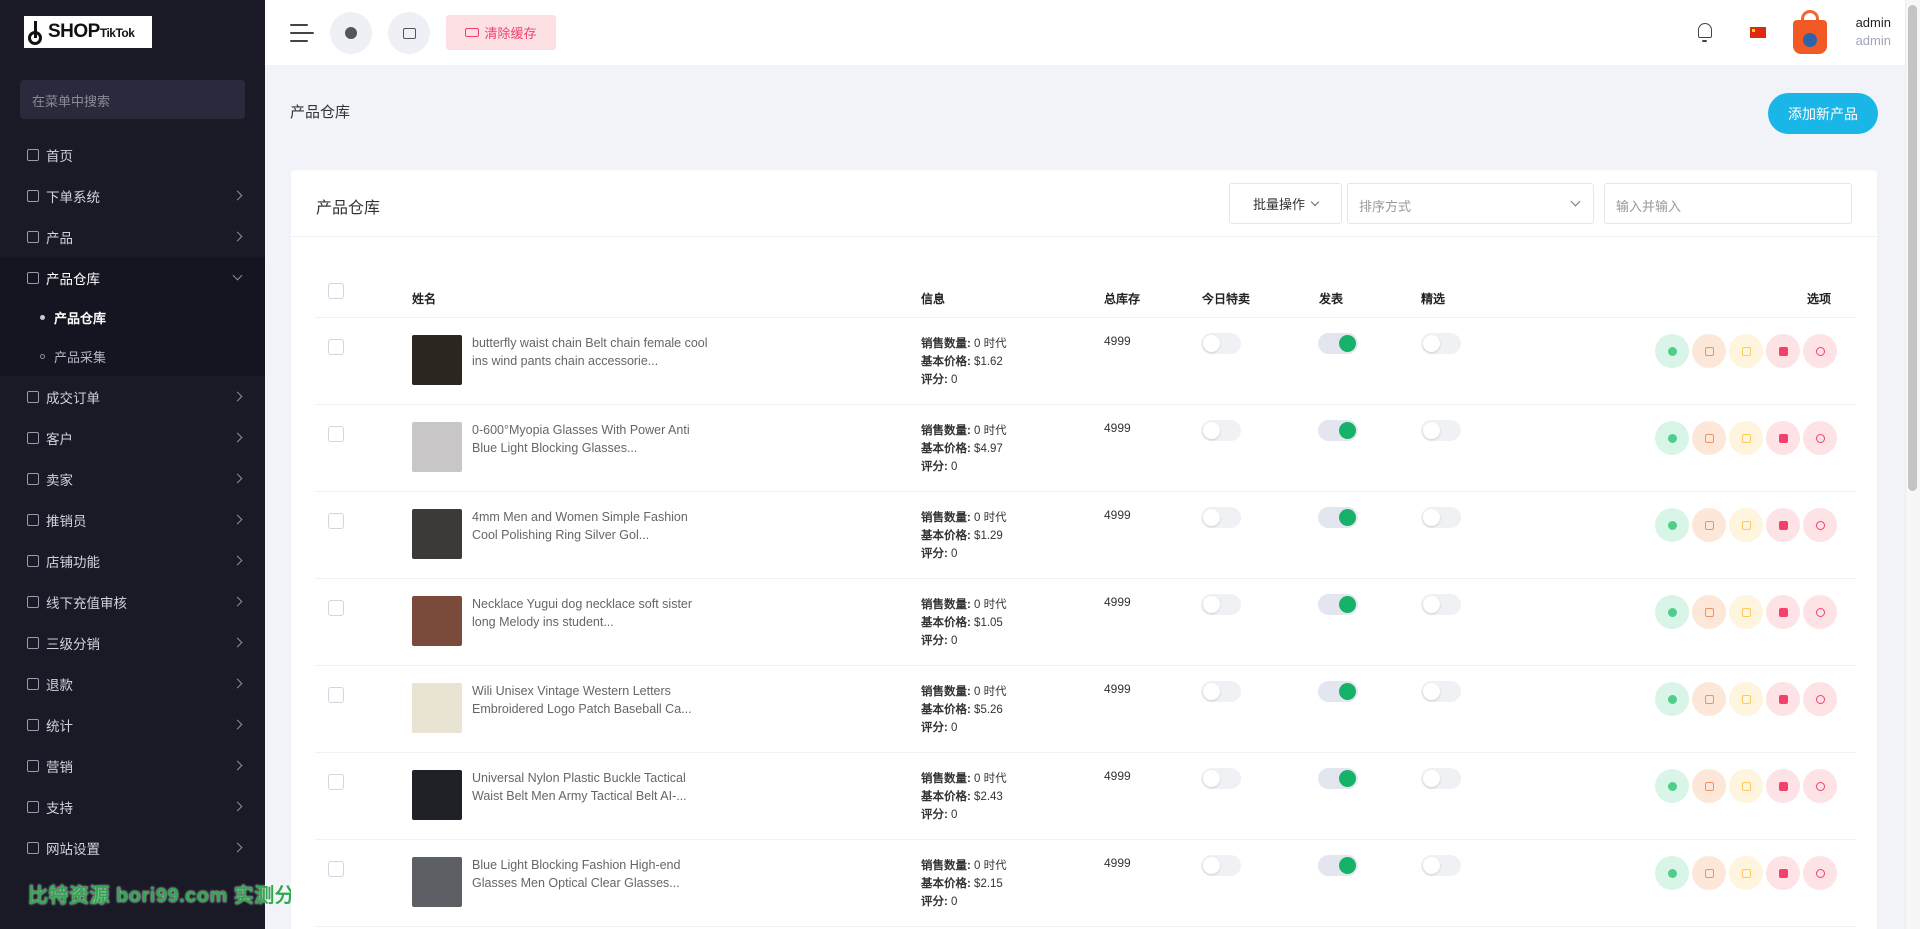 This screenshot has height=929, width=1920. I want to click on sidebar-item: 三级分销, so click(132, 642).